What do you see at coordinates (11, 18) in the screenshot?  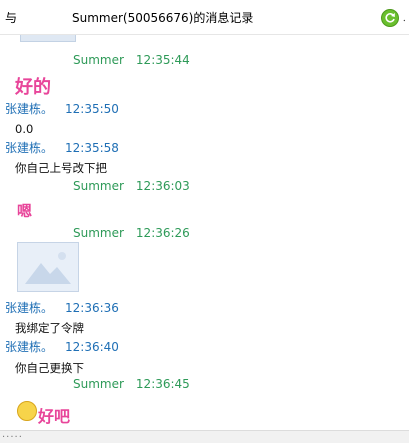 I see `title-prefix: 与` at bounding box center [11, 18].